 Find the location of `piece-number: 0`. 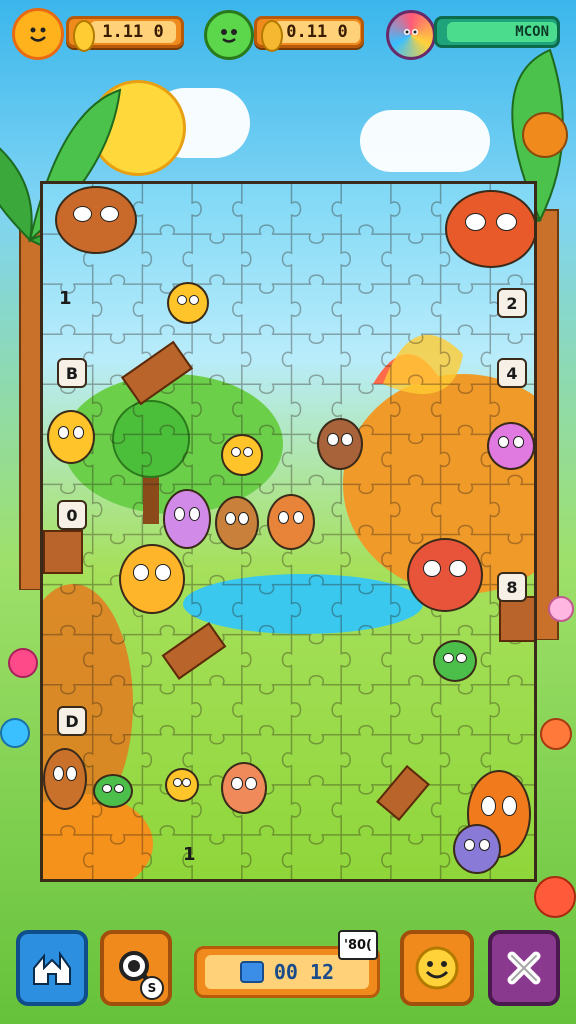

piece-number: 0 is located at coordinates (72, 515).